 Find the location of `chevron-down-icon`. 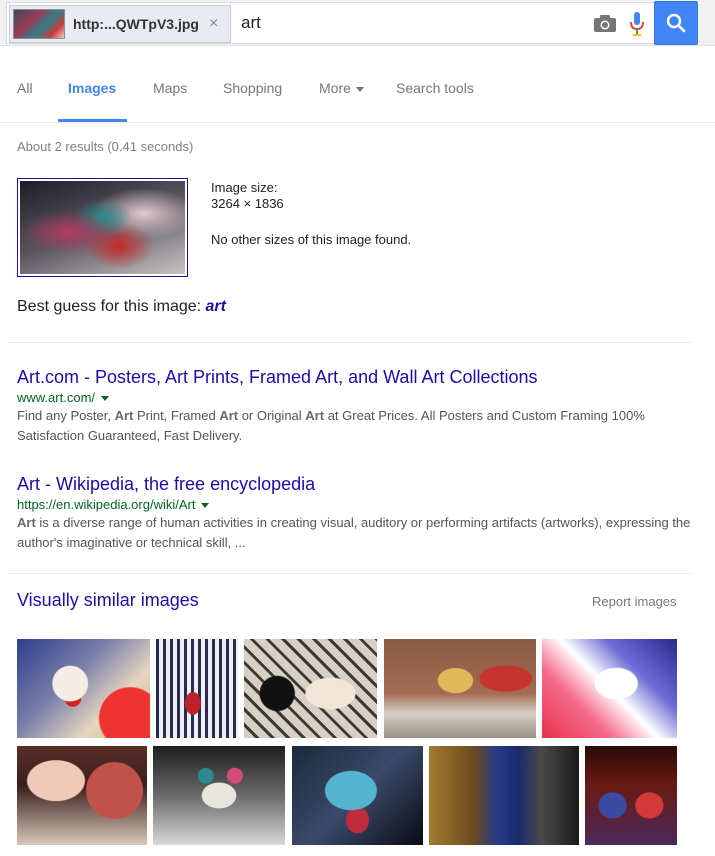

chevron-down-icon is located at coordinates (359, 89).